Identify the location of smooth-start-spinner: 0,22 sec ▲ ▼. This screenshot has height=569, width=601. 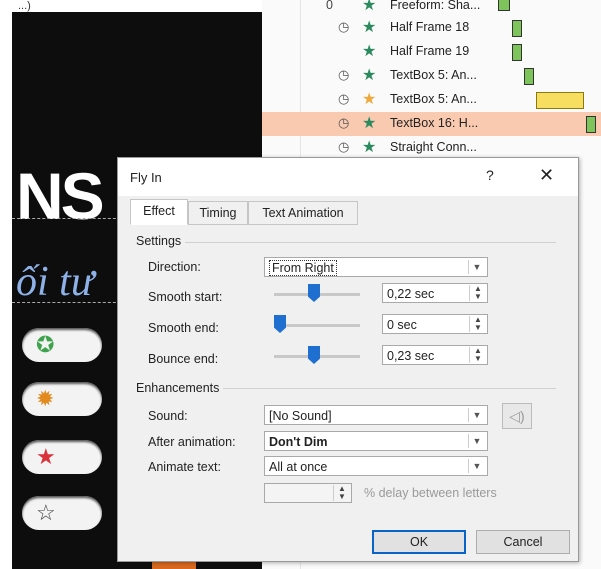
(435, 293).